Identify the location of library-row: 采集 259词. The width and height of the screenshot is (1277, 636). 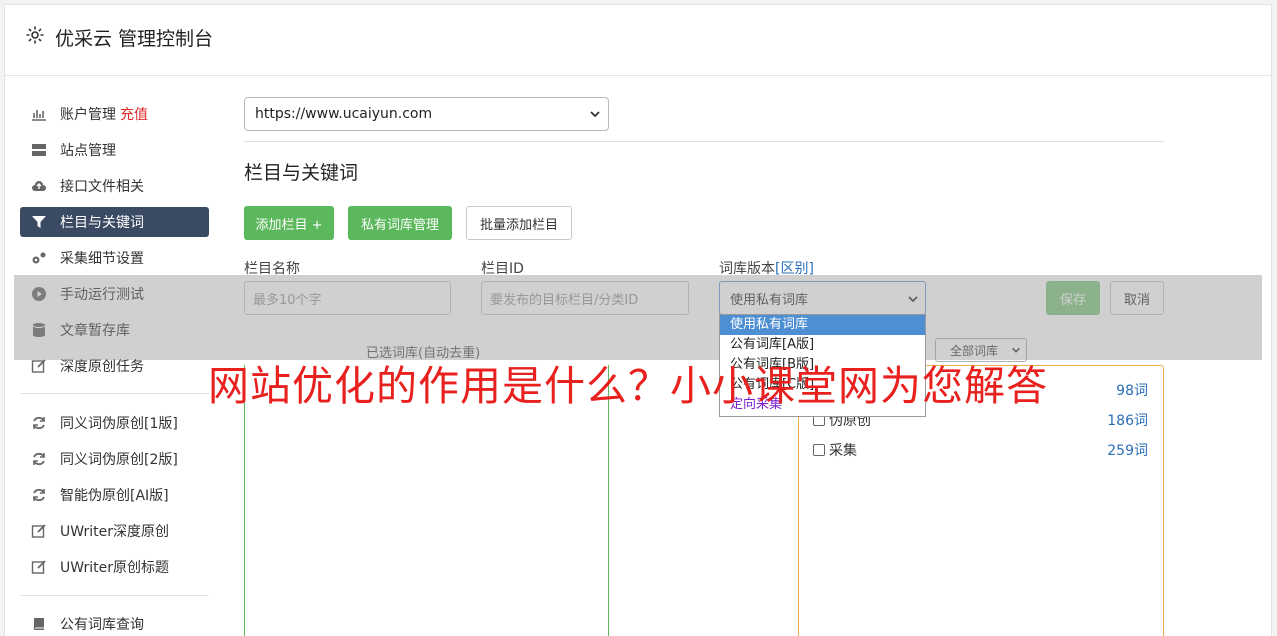
(980, 450).